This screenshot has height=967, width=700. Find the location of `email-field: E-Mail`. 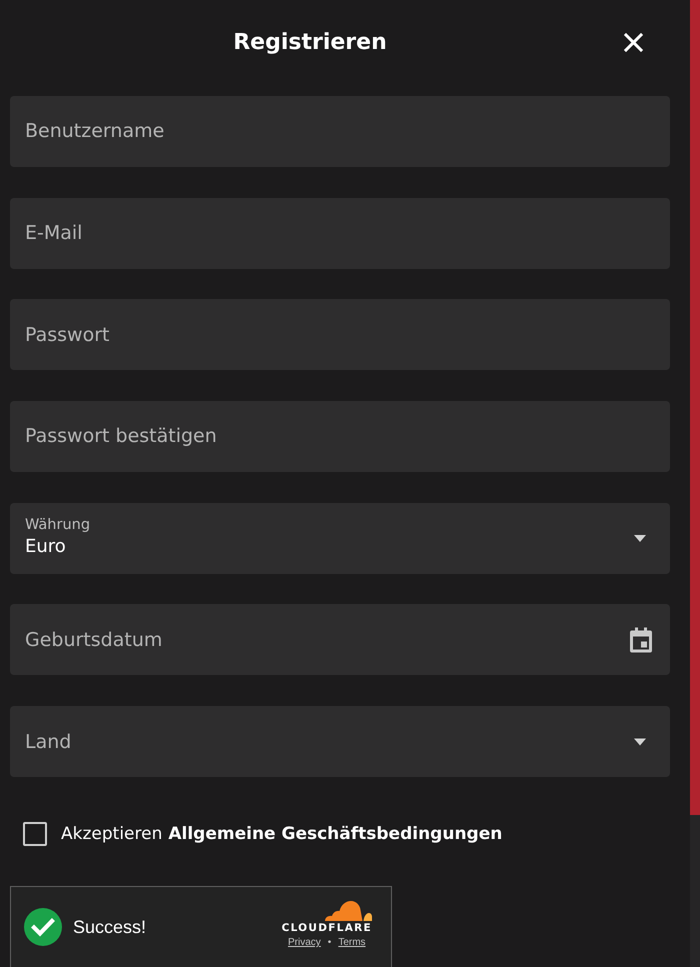

email-field: E-Mail is located at coordinates (340, 233).